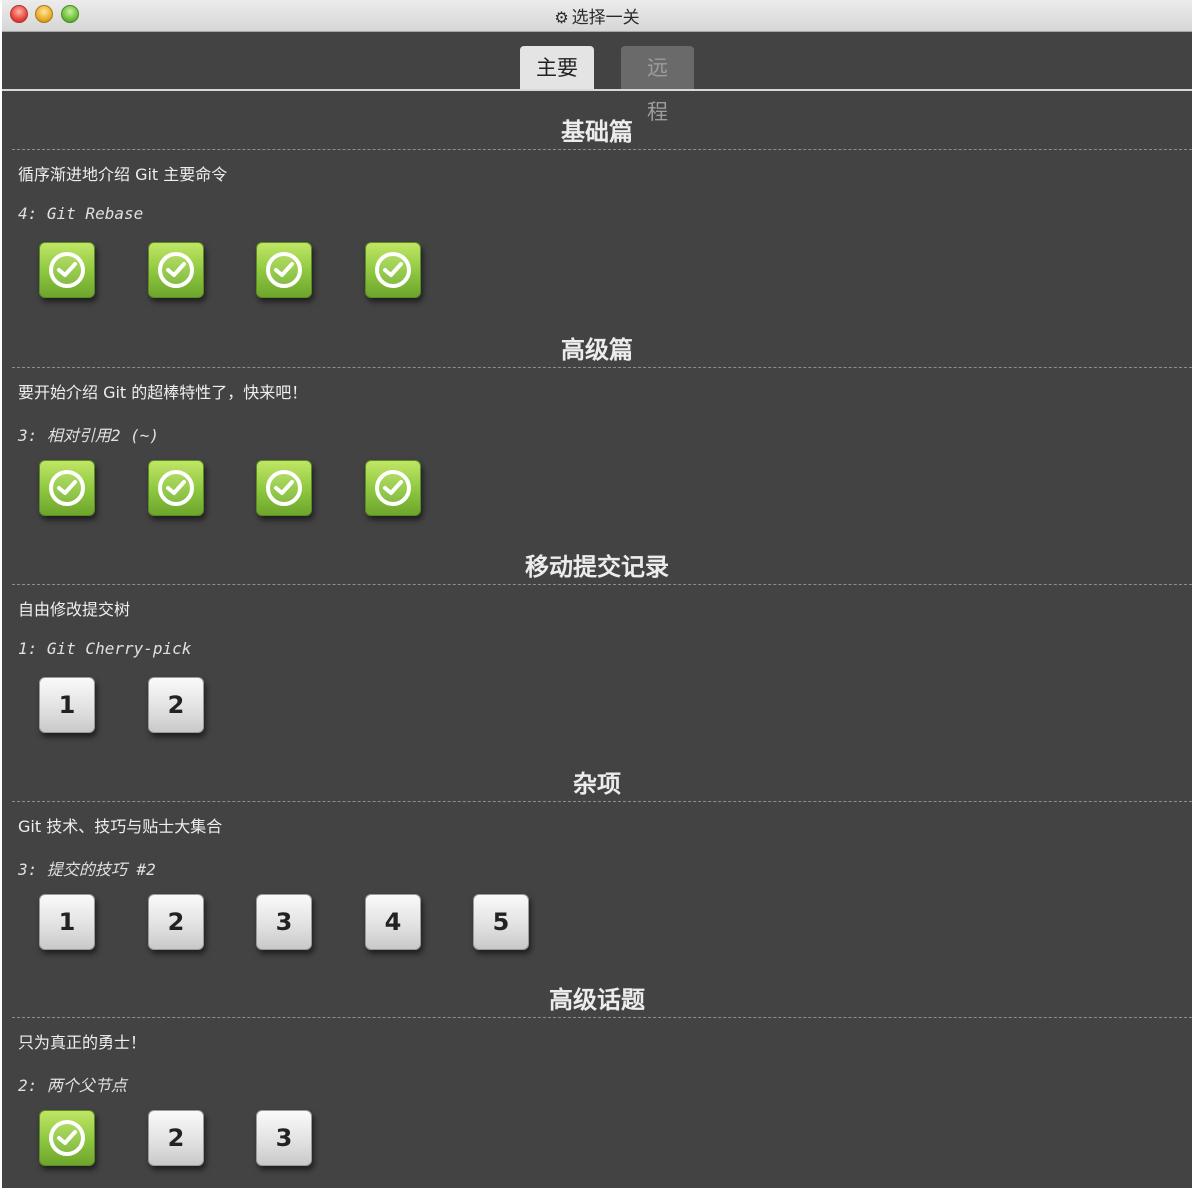 This screenshot has width=1194, height=1188. I want to click on level-button-5: 5, so click(501, 922).